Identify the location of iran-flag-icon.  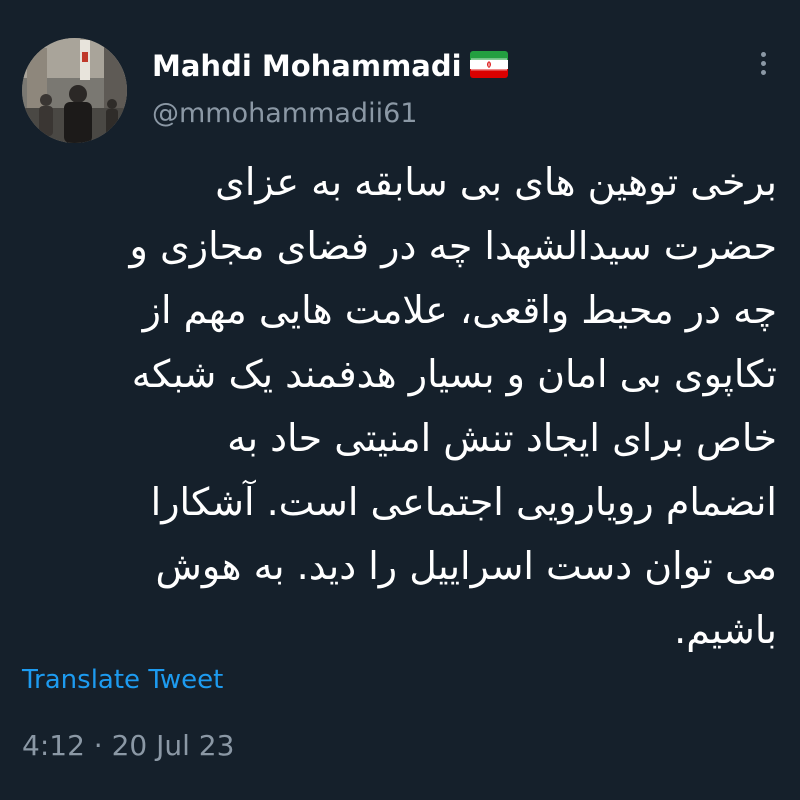
(489, 64).